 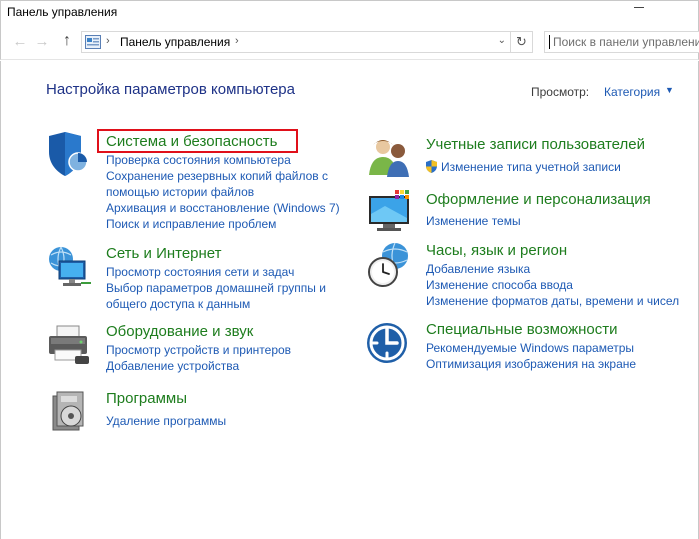 I want to click on link-network-status: Просмотр состояния сети и задач, so click(x=226, y=272).